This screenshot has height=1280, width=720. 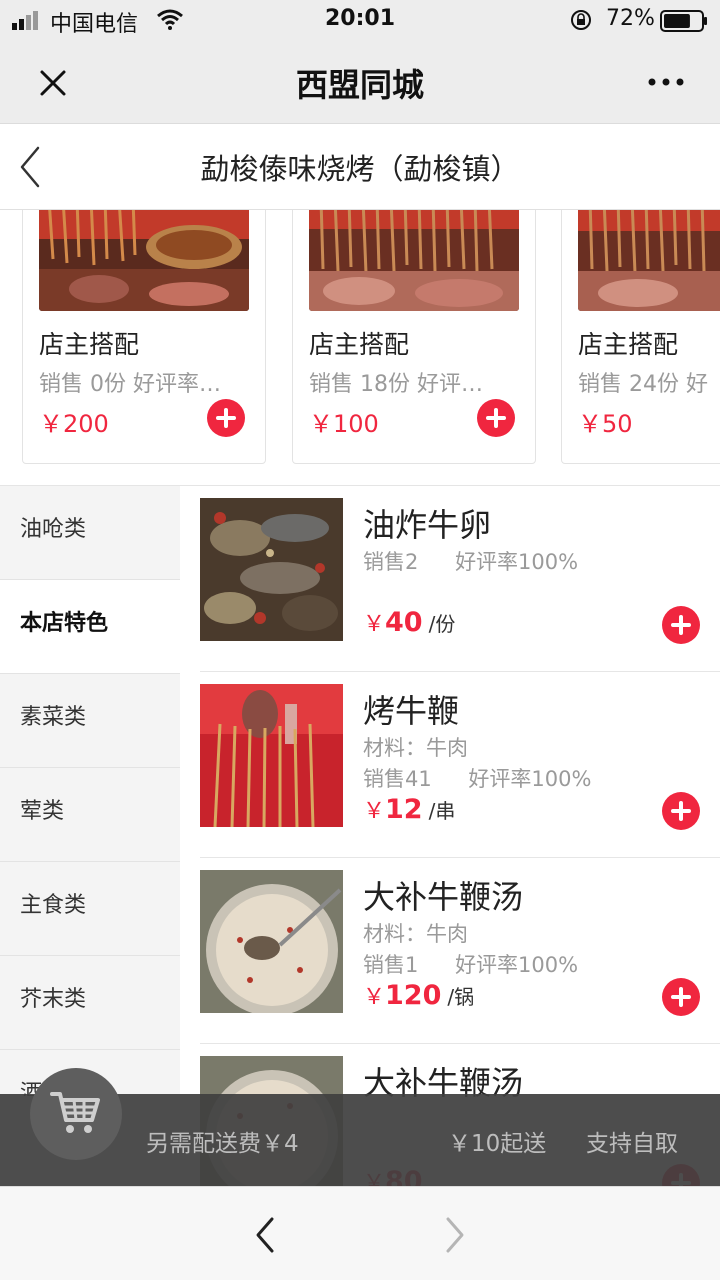 I want to click on dish-name: 大补牛鞭汤, so click(x=443, y=897).